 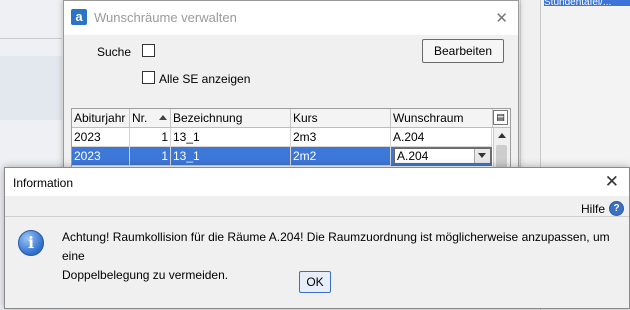 I want to click on cell-kurs: 2m3, so click(x=341, y=137).